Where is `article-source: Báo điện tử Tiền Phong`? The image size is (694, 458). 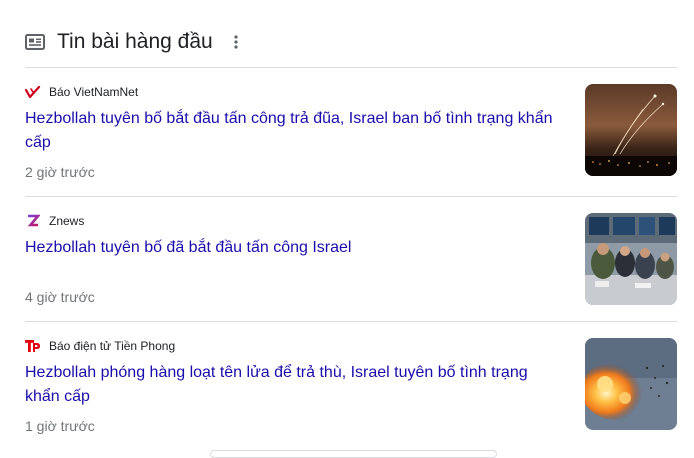
article-source: Báo điện tử Tiền Phong is located at coordinates (100, 346).